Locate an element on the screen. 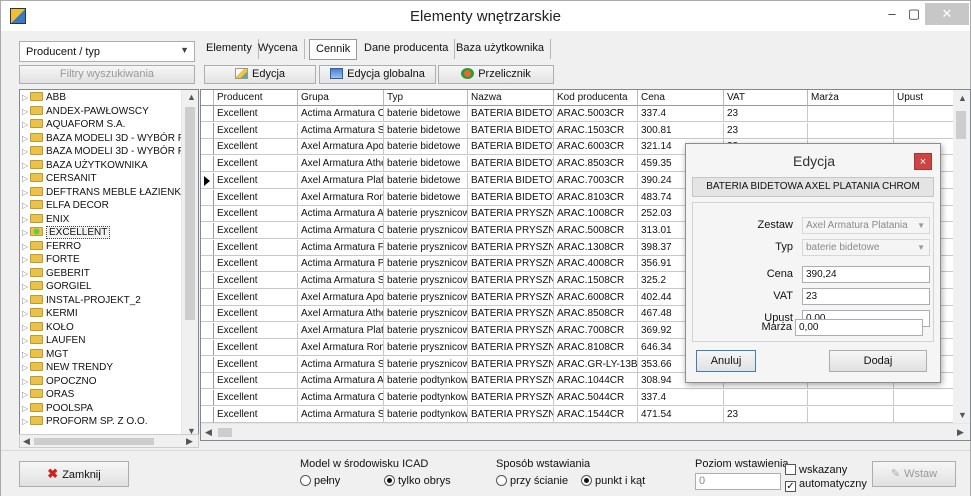 This screenshot has height=496, width=971. table-cell: ARAC.5044CR is located at coordinates (596, 397).